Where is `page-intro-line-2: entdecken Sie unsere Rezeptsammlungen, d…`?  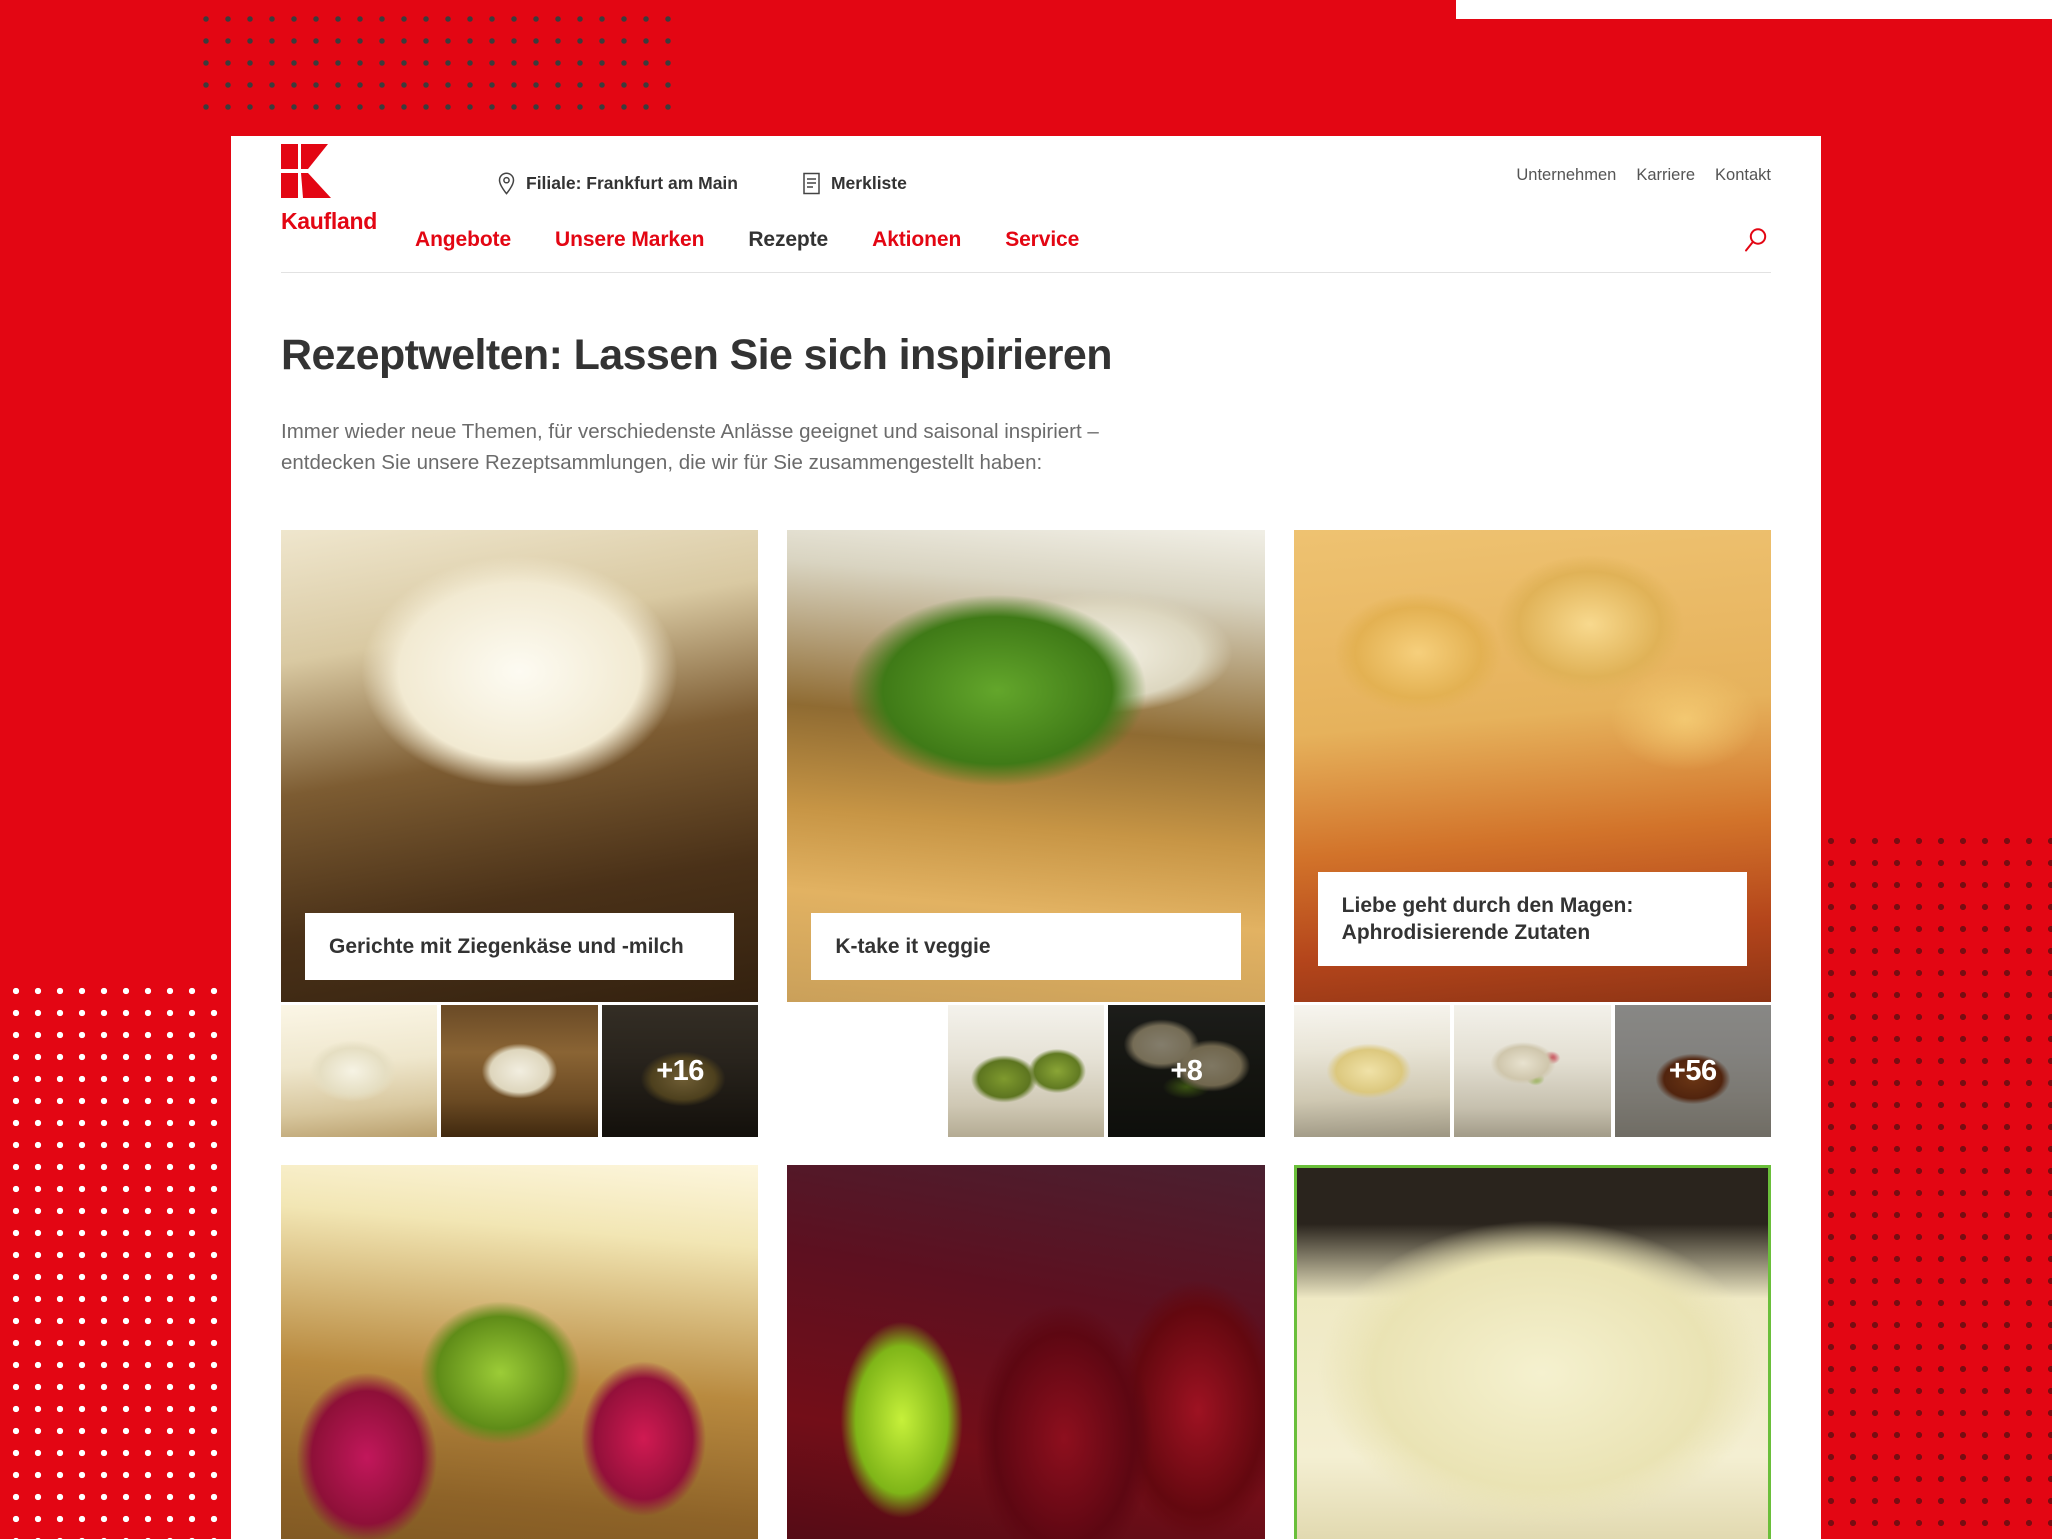
page-intro-line-2: entdecken Sie unsere Rezeptsammlungen, d… is located at coordinates (662, 463).